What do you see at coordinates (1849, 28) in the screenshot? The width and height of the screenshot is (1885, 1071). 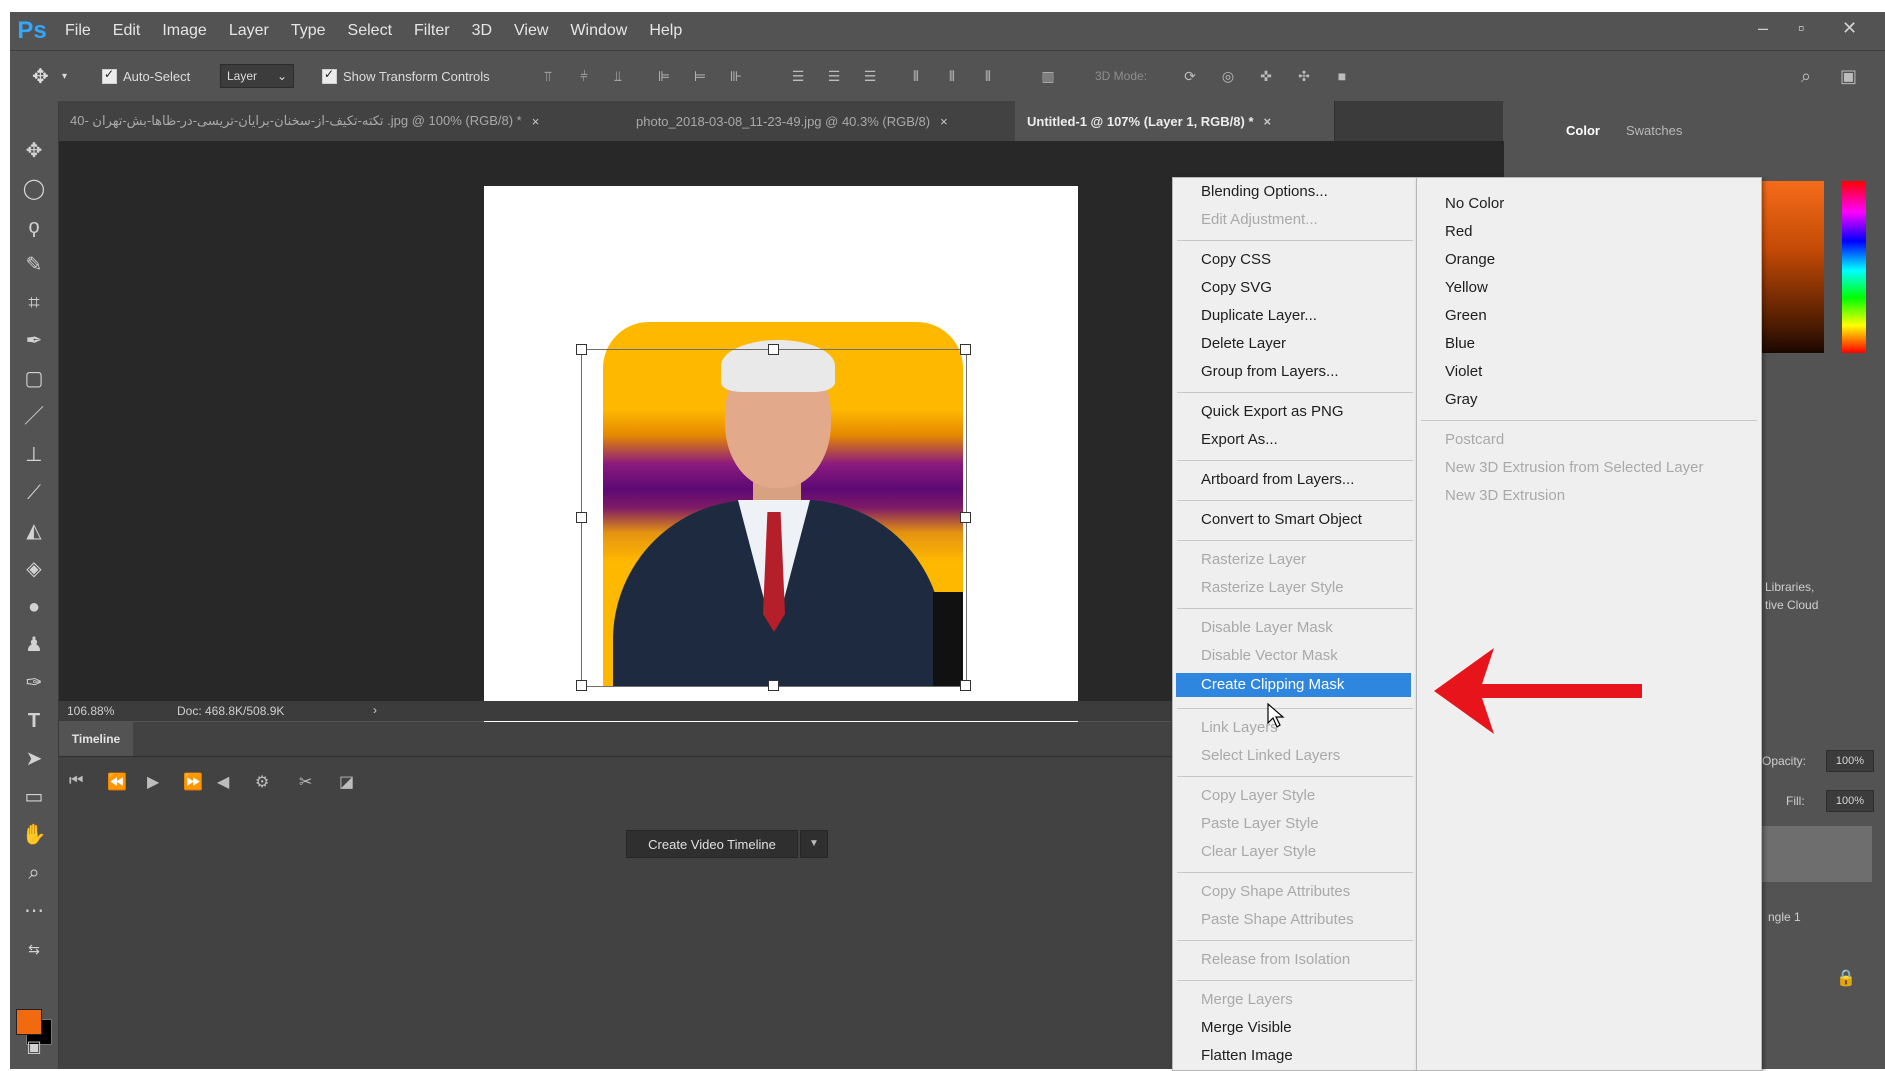 I see `close-window-button: ✕` at bounding box center [1849, 28].